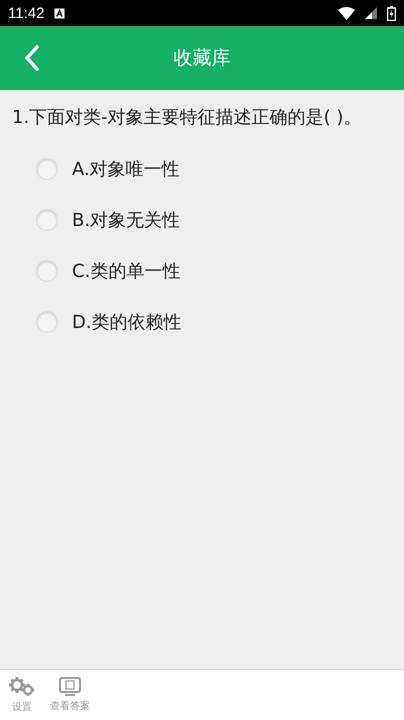 This screenshot has width=404, height=720. Describe the element at coordinates (70, 706) in the screenshot. I see `button-label: 查看答案` at that location.